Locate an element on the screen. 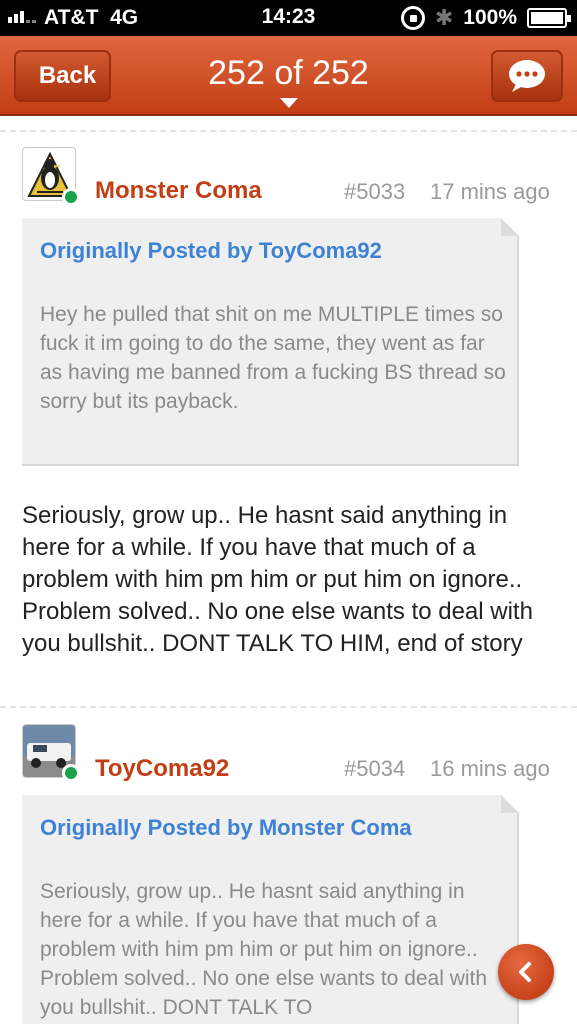  quote-header: Originally Posted by Monster Coma is located at coordinates (226, 828).